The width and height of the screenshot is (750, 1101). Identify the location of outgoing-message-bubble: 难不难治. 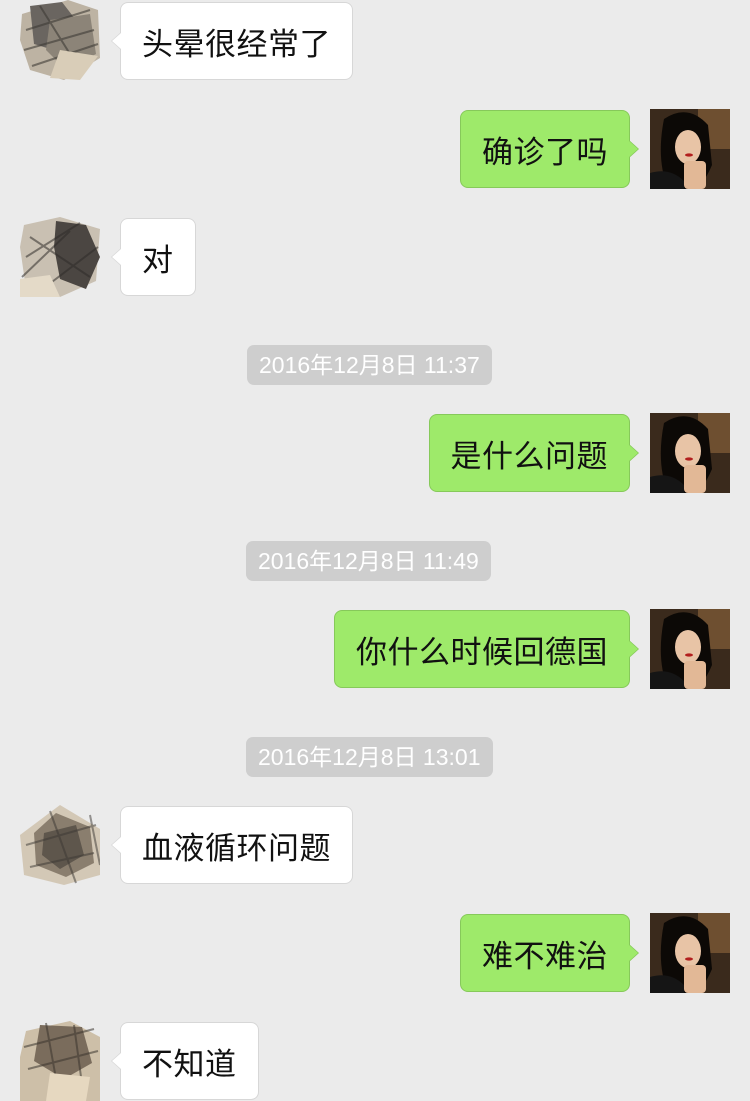
(549, 953).